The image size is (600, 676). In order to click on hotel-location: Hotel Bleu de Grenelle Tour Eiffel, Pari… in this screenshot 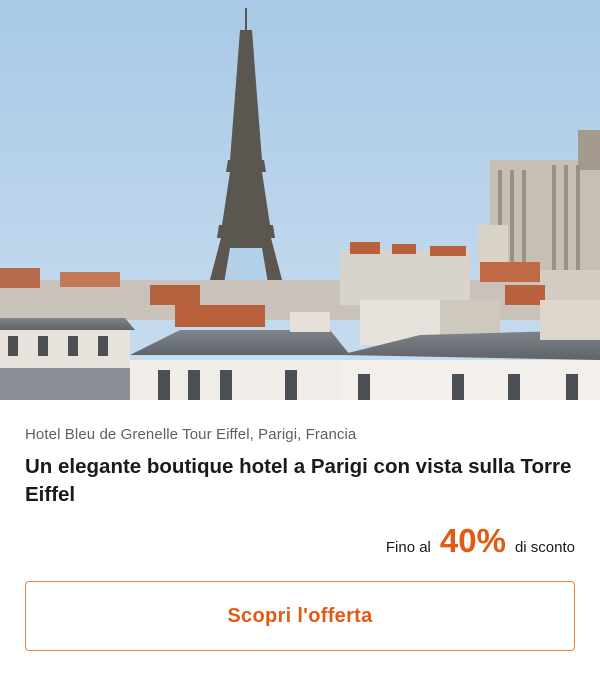, I will do `click(191, 434)`.